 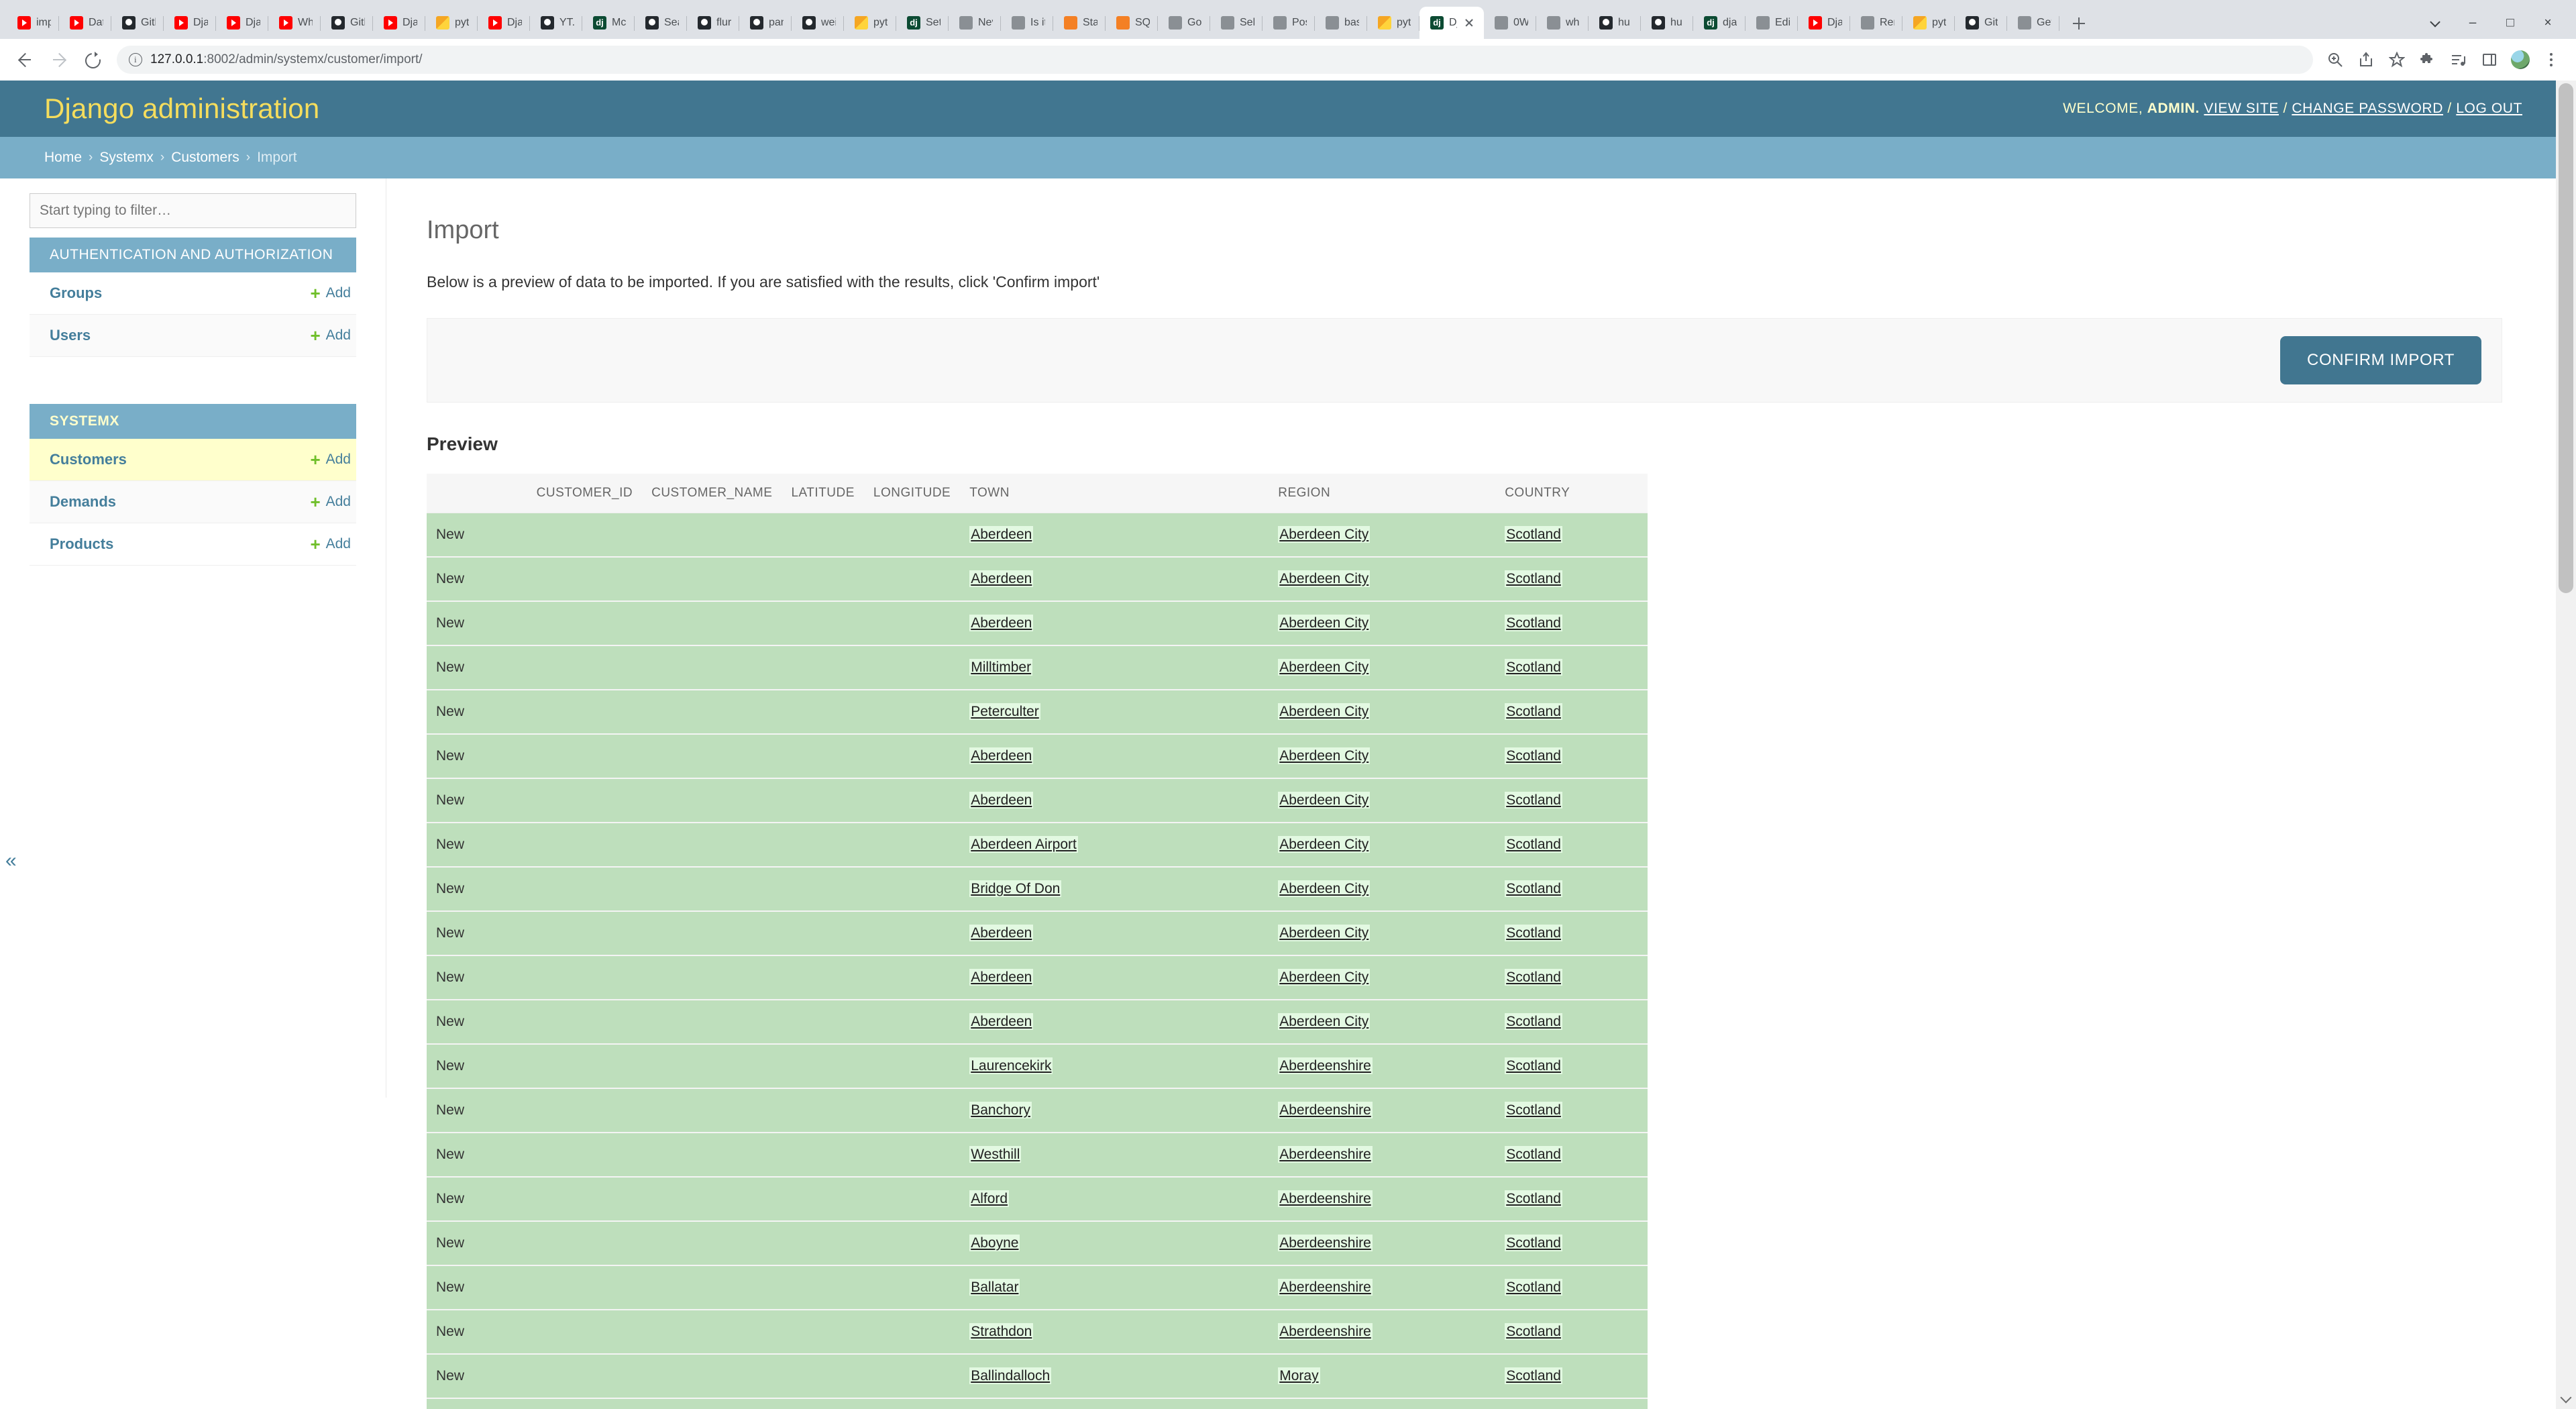 What do you see at coordinates (1037, 800) in the screenshot?
I see `table-row: New Aberdeen Aberdeen City Scotland` at bounding box center [1037, 800].